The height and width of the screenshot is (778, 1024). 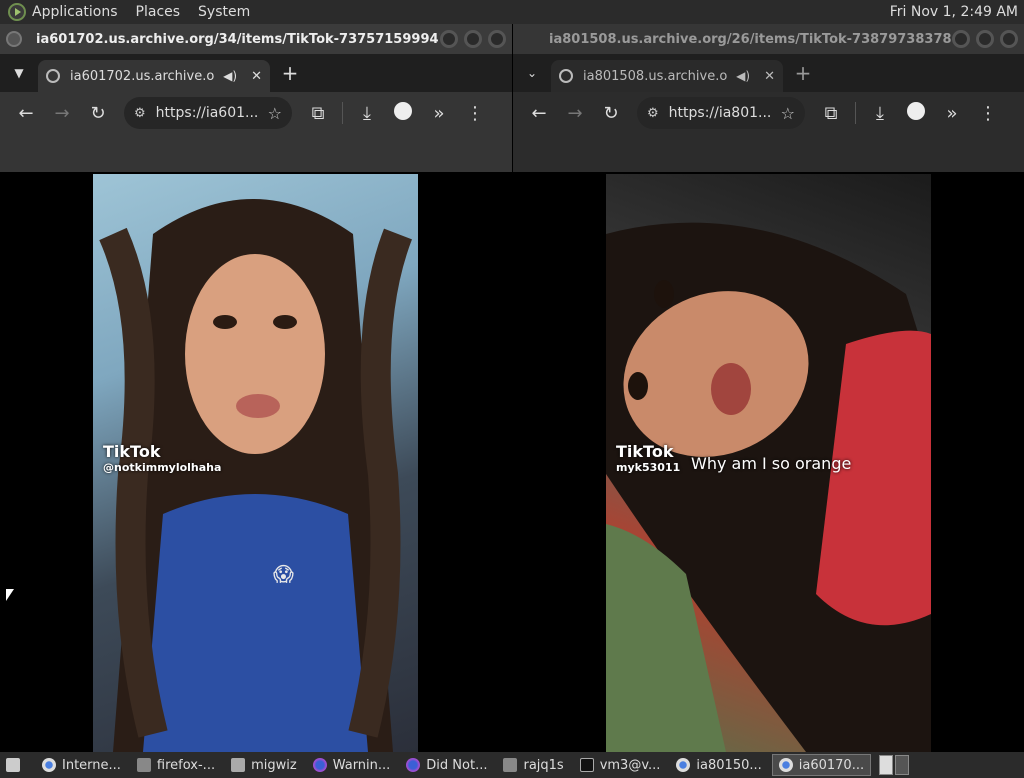 I want to click on show-desktop-button, so click(x=16, y=765).